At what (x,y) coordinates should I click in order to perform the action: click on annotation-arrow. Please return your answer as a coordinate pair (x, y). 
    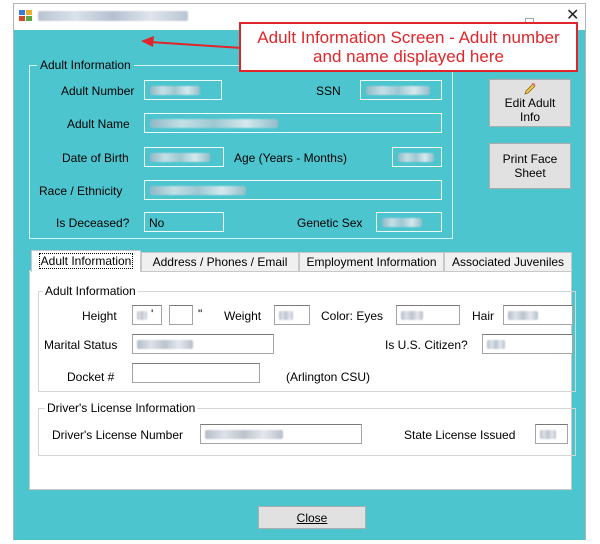
    Looking at the image, I should click on (192, 42).